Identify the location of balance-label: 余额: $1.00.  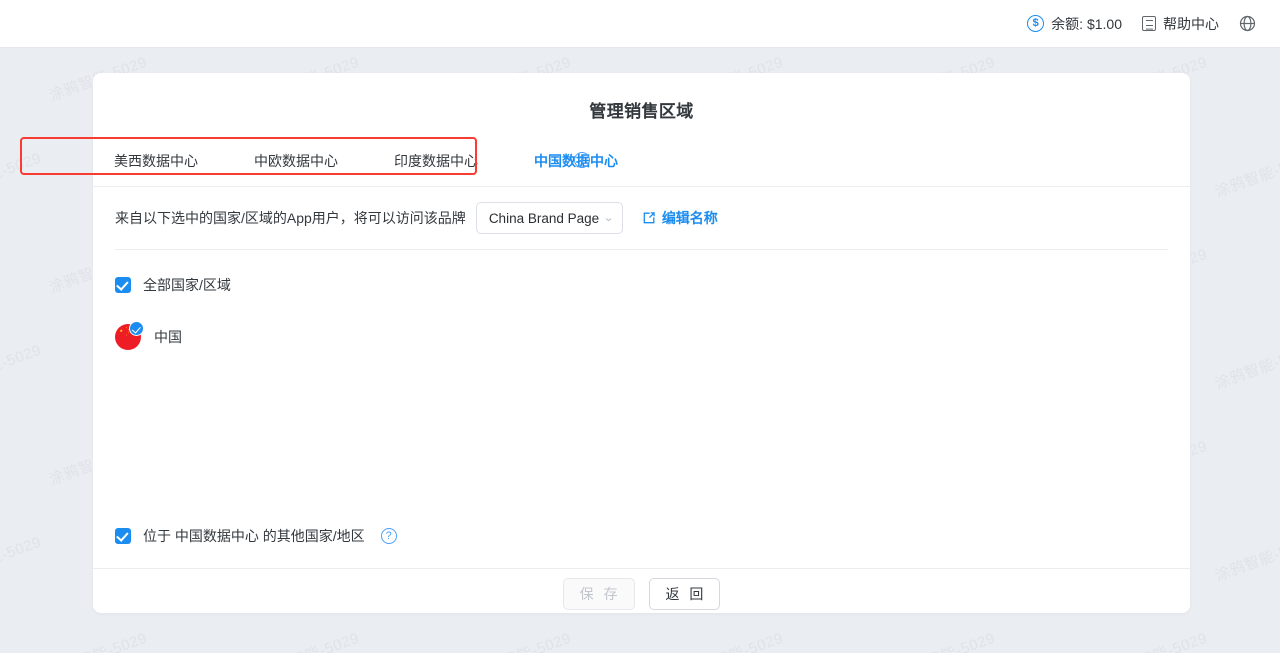
(1086, 23).